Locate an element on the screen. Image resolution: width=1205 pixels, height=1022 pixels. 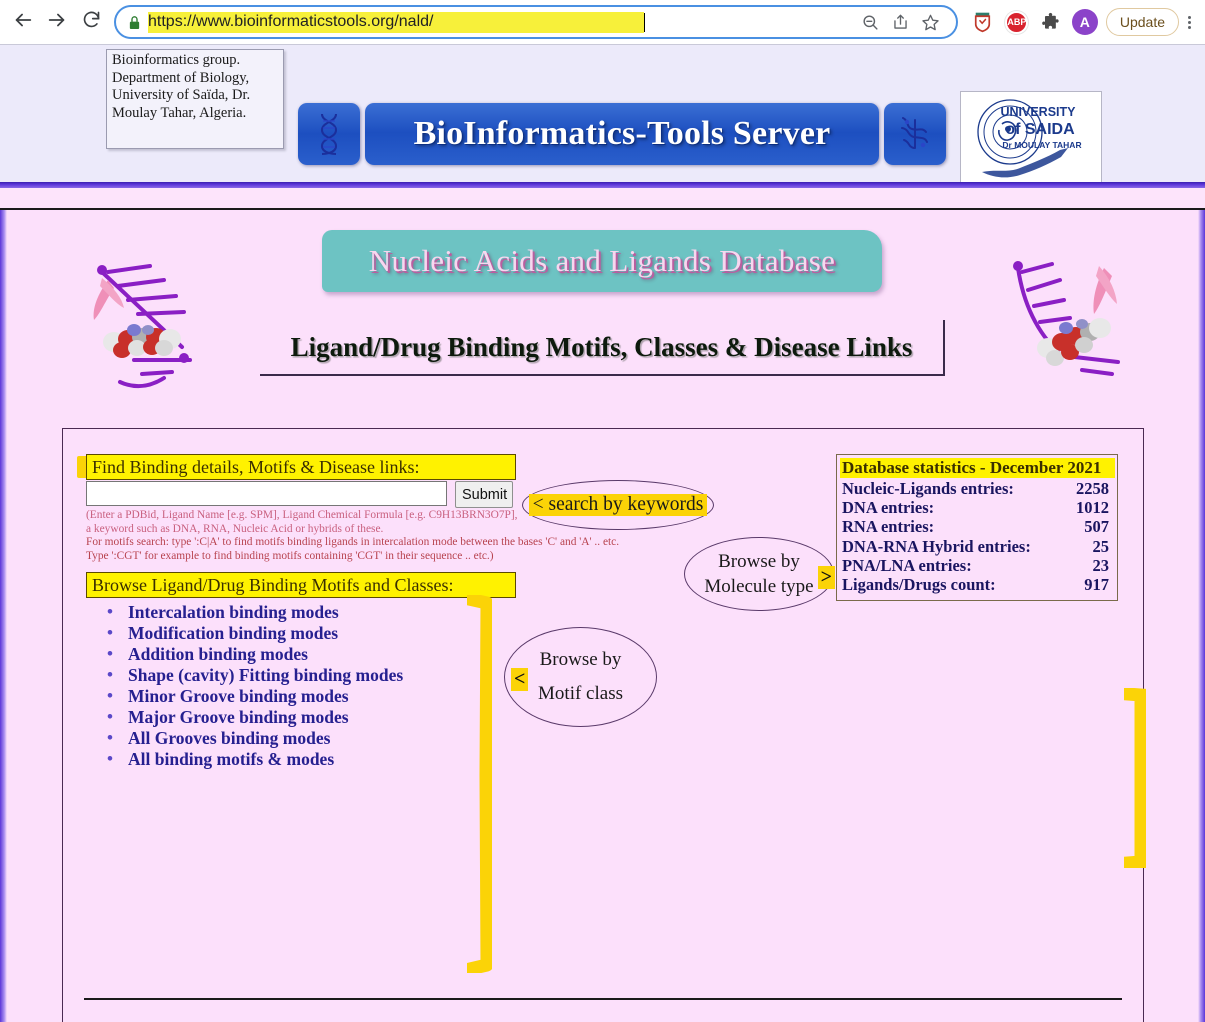
stat-label: DNA-RNA Hybrid entries: is located at coordinates (936, 546).